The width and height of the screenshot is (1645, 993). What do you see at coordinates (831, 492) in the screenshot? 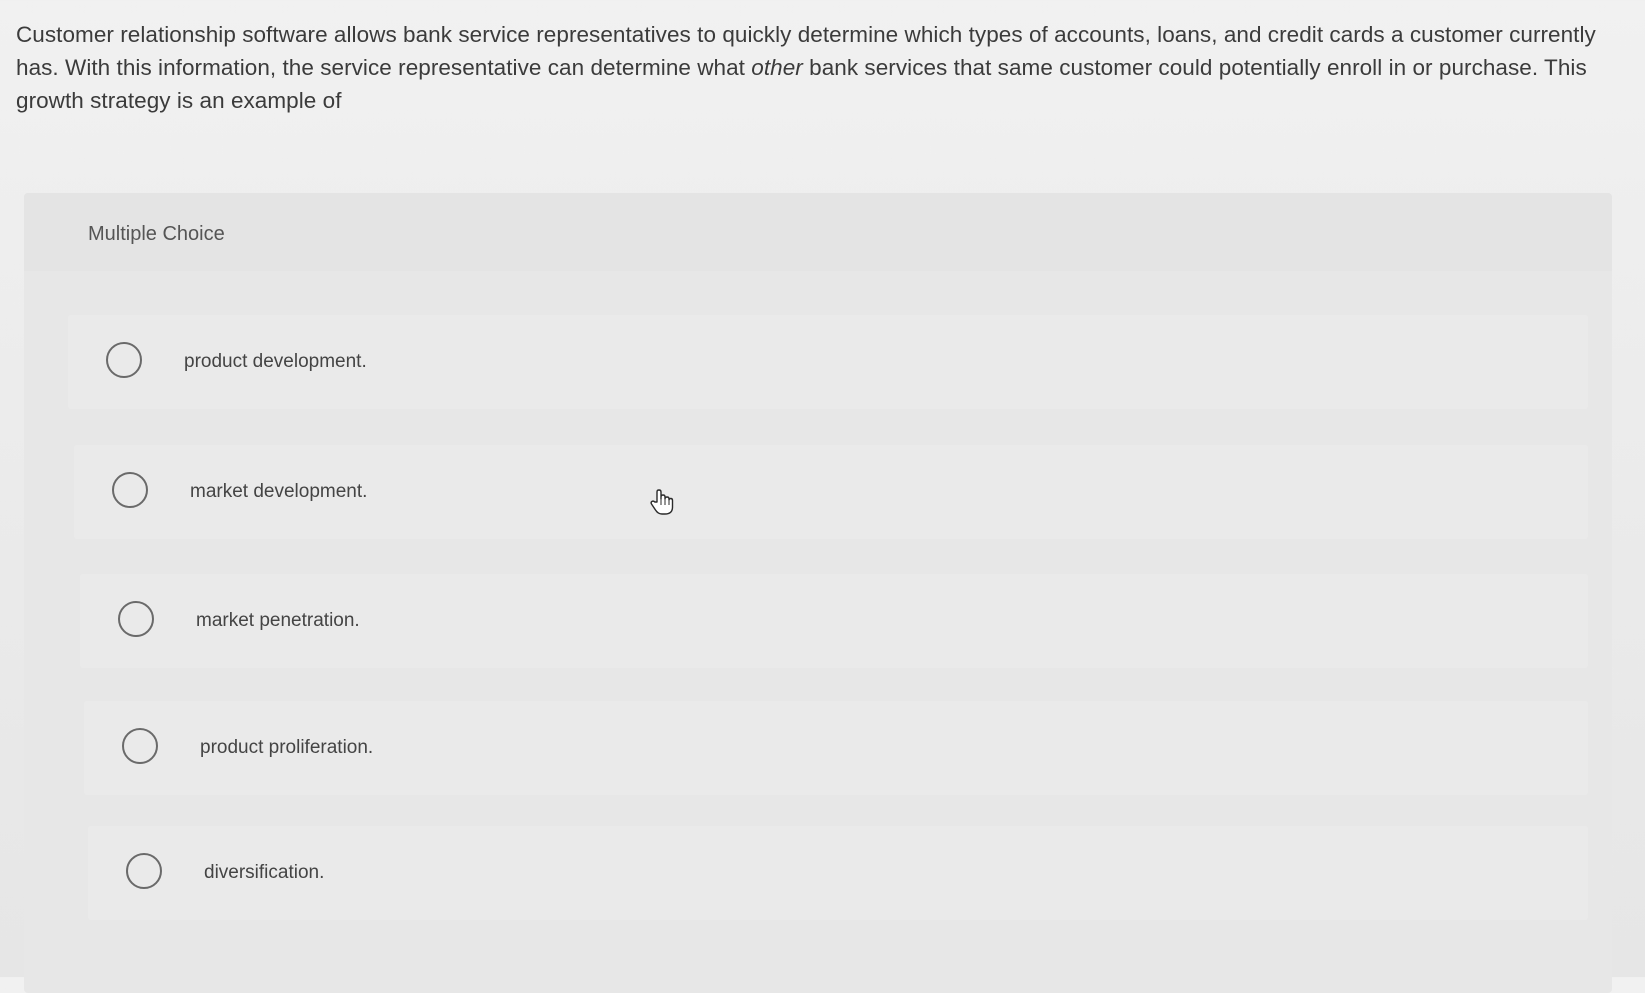
I see `option-market-development: market development.` at bounding box center [831, 492].